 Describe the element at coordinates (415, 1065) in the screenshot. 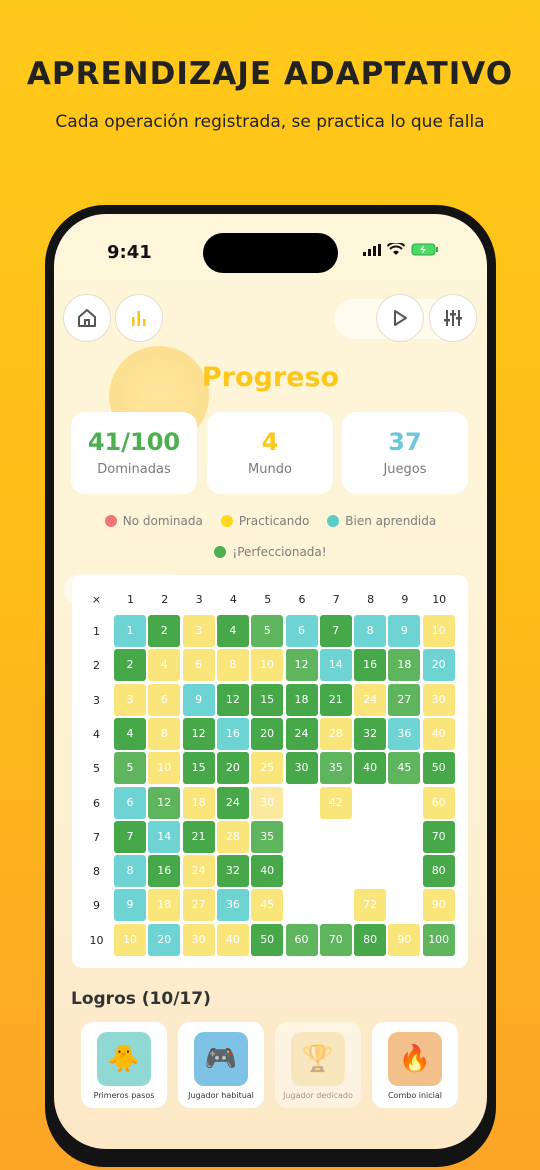

I see `achievement-combo-inicial: 🔥 Combo inicial` at that location.